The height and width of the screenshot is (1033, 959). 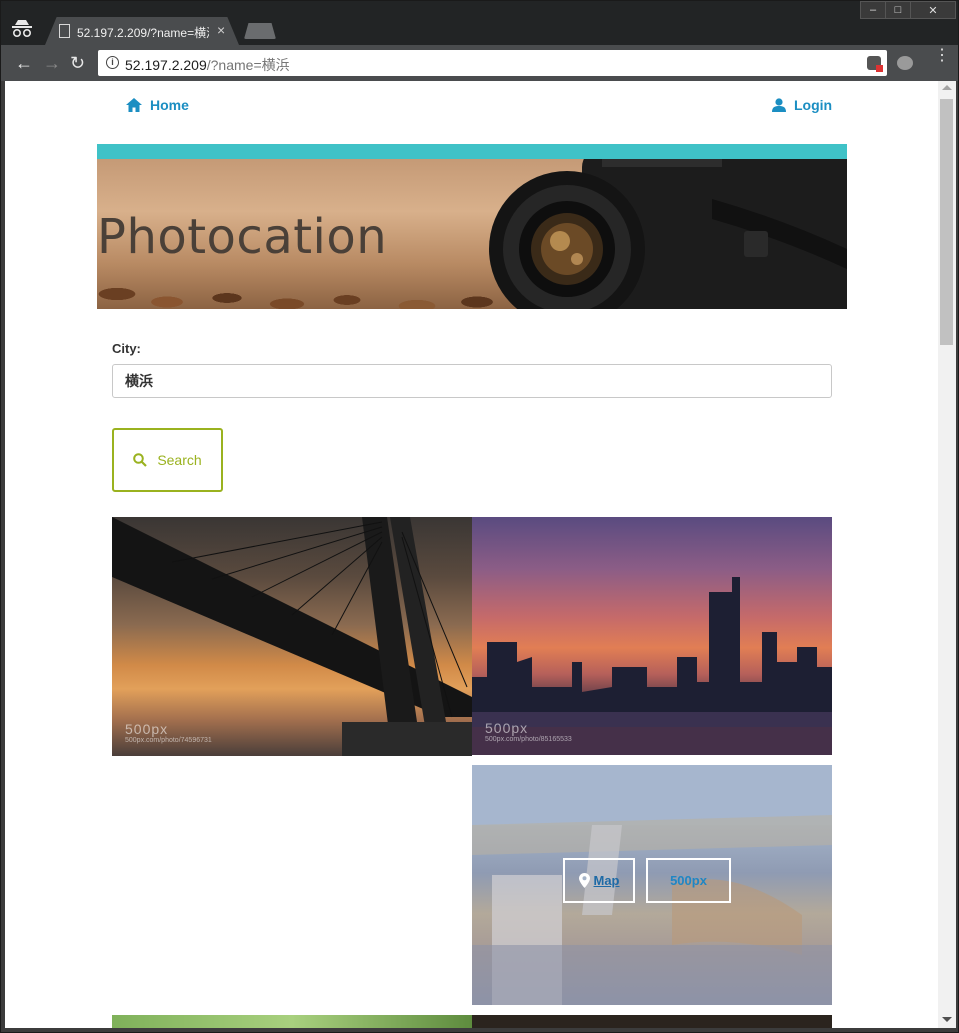 What do you see at coordinates (492, 63) in the screenshot?
I see `address-bar: i 52.197.2.209/?name=横浜` at bounding box center [492, 63].